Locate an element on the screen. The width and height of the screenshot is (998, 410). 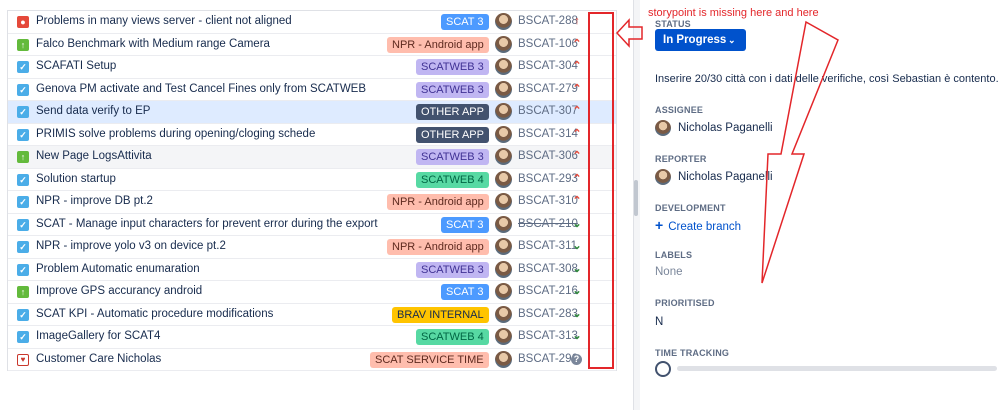
annotation-arrows is located at coordinates (727, 151).